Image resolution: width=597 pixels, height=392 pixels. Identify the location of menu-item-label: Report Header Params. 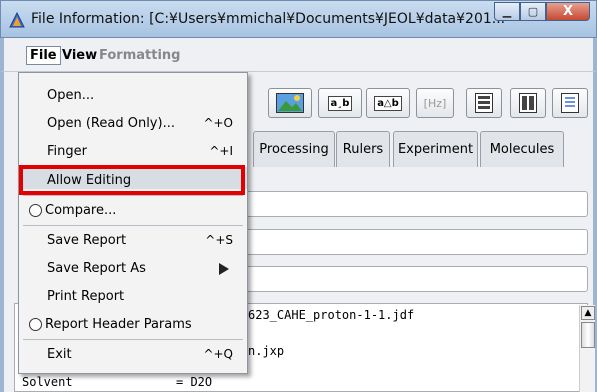
(118, 324).